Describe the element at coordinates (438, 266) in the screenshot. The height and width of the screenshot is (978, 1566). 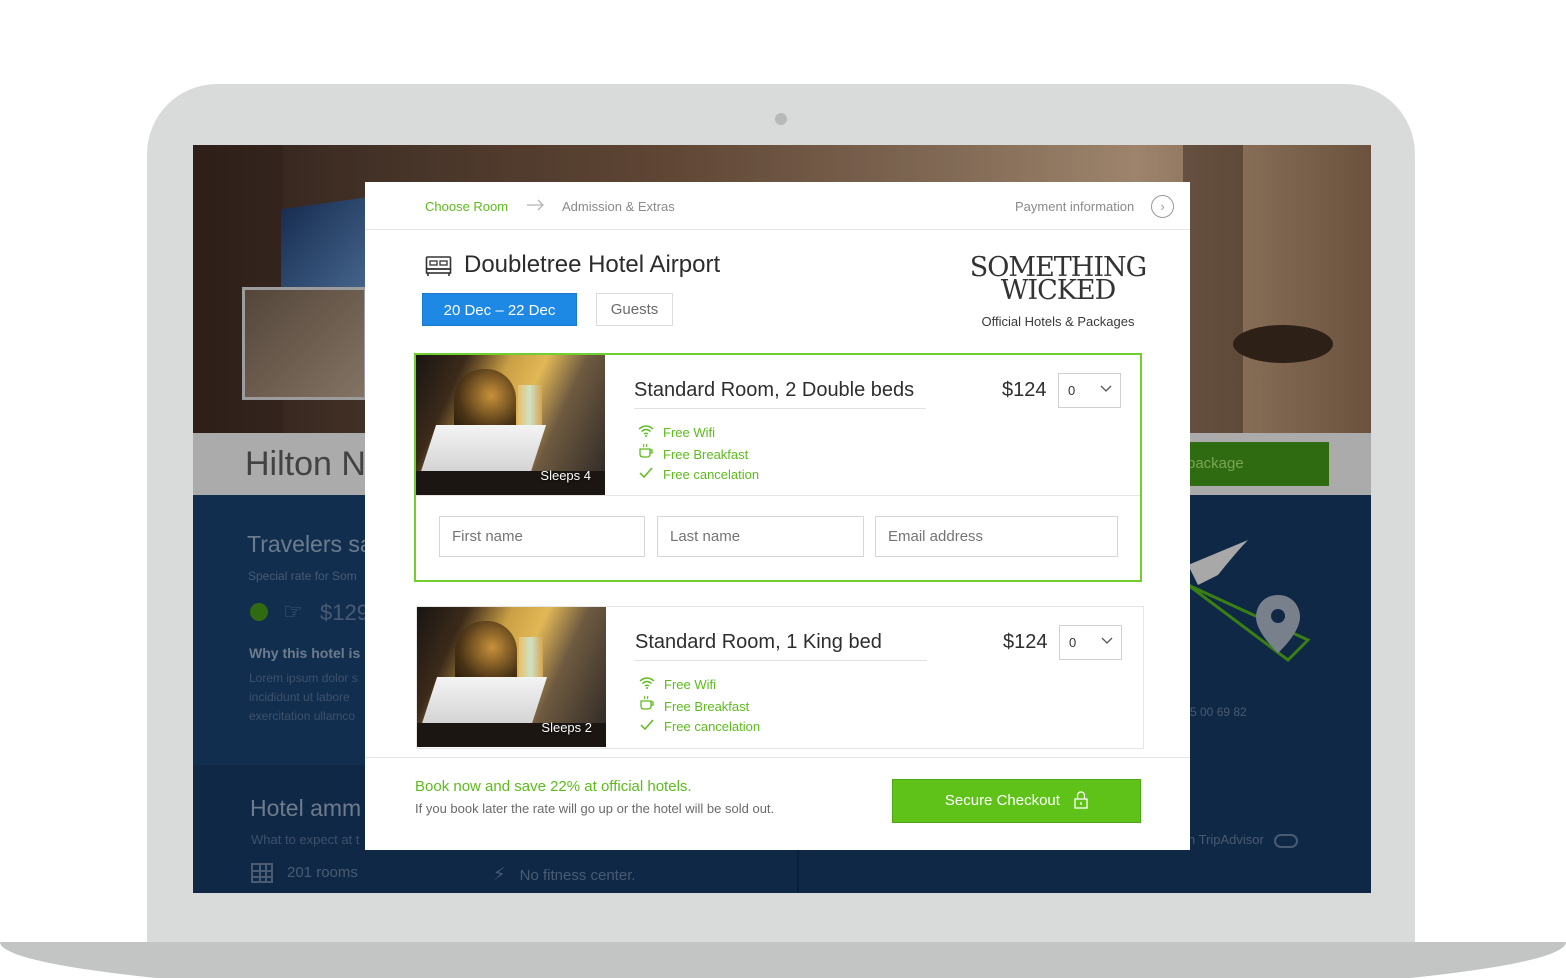
I see `bed-icon` at that location.